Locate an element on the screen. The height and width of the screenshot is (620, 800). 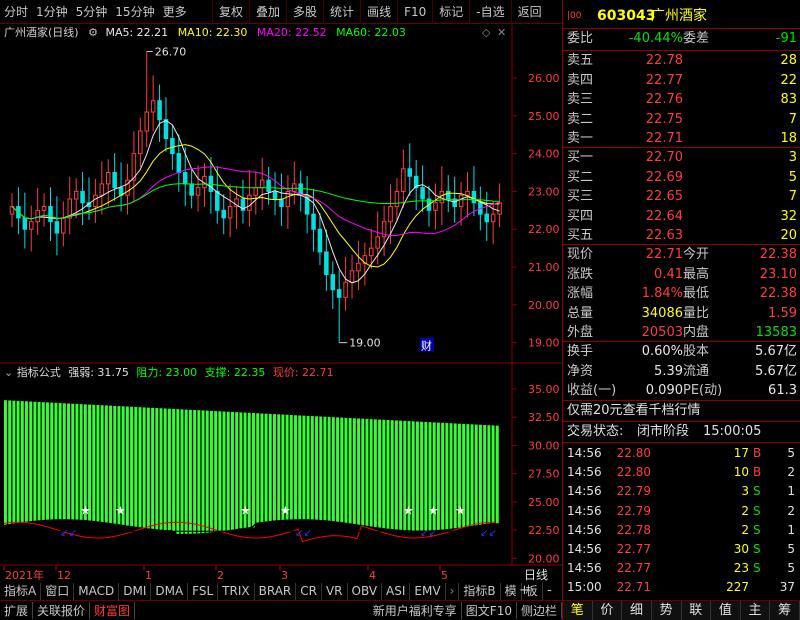
info-row: 收益(一) 0.090 PE(动) 61.3 is located at coordinates (681, 391).